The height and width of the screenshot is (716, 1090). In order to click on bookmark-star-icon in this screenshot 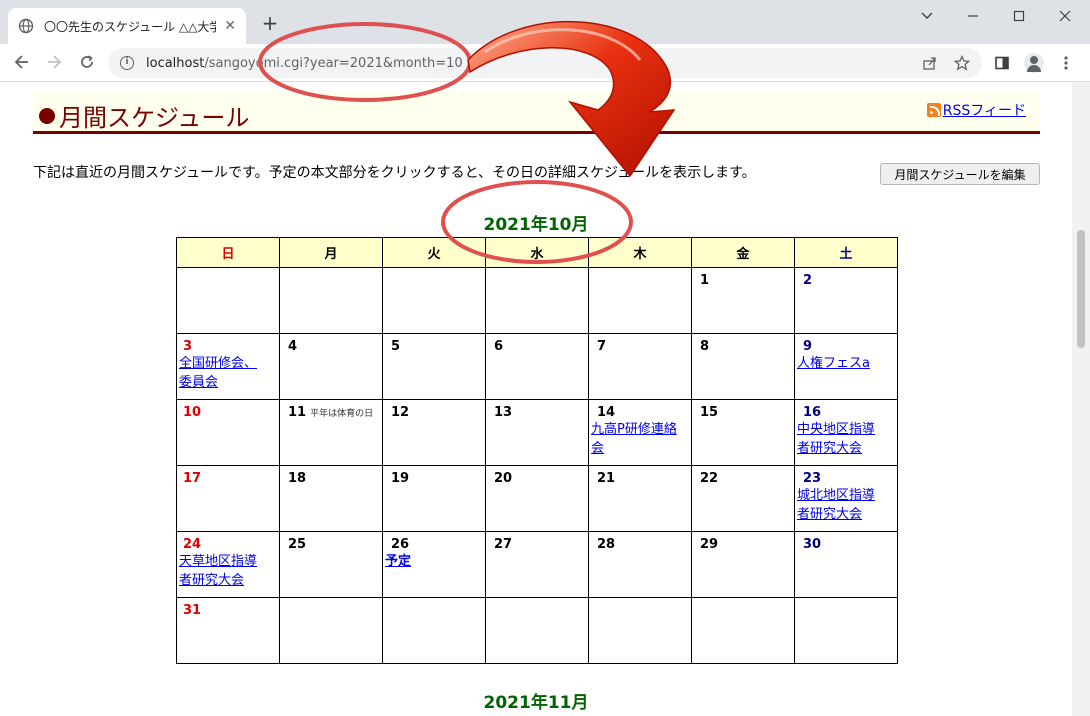, I will do `click(962, 64)`.